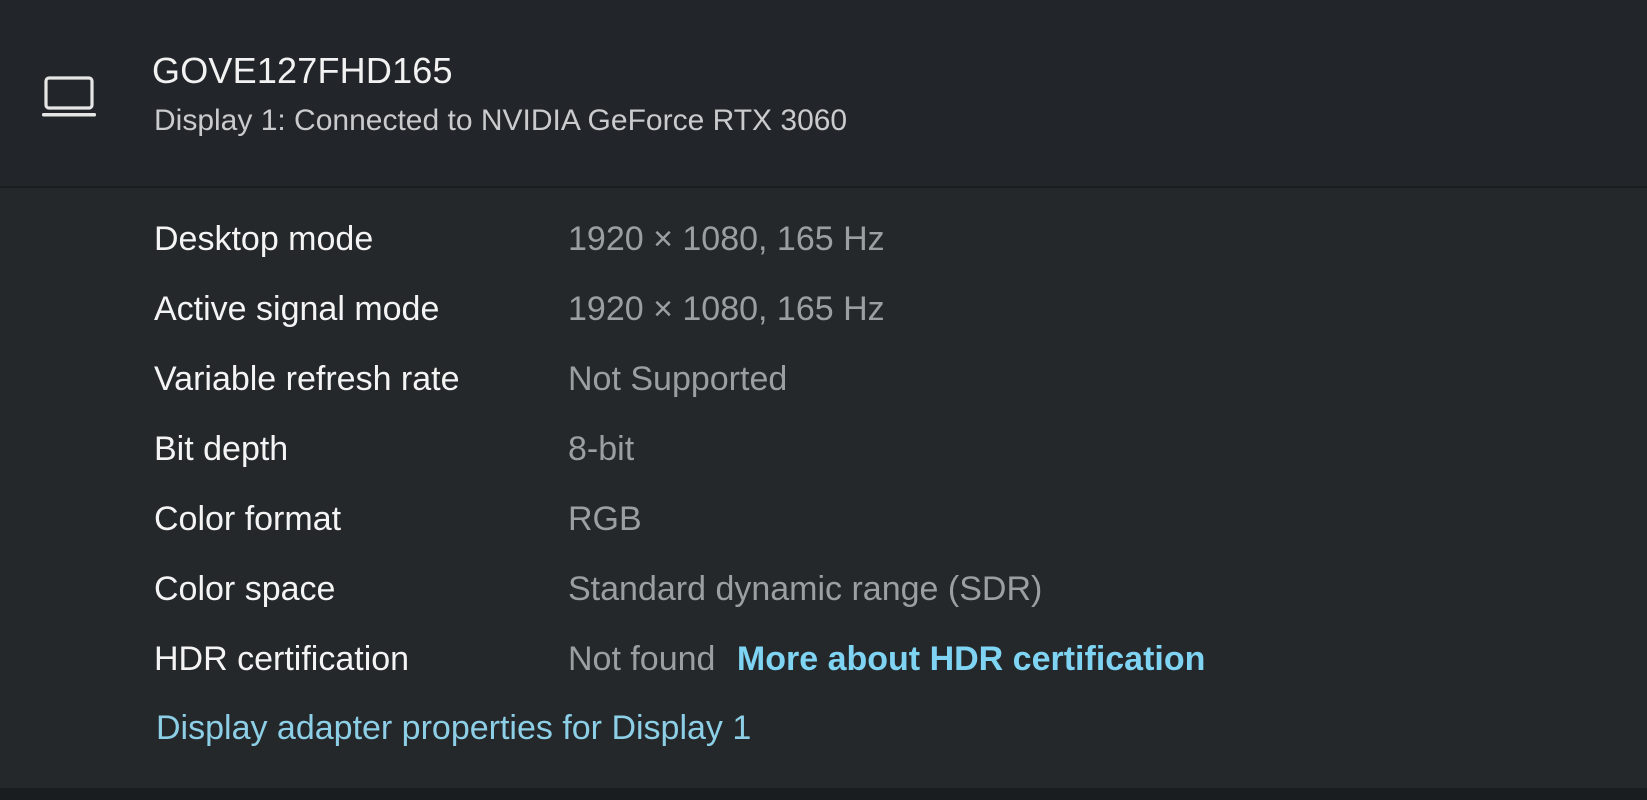  I want to click on info-value: Standard dynamic range (SDR), so click(805, 589).